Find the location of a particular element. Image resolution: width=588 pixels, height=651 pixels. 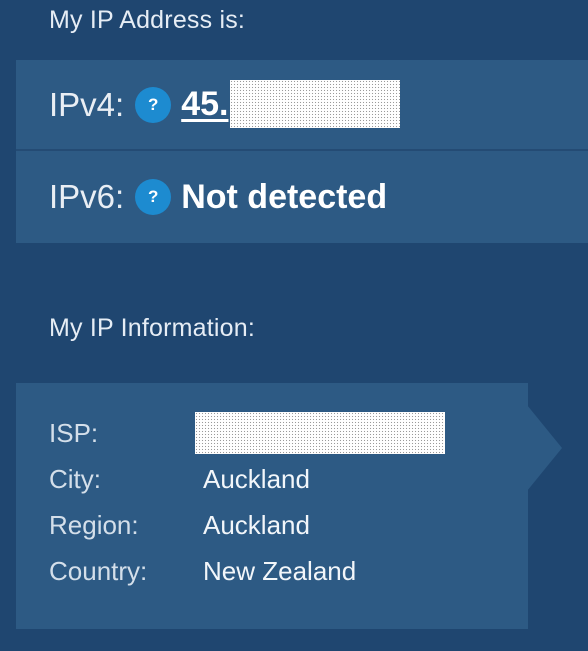

info-panel-arrow is located at coordinates (544, 448).